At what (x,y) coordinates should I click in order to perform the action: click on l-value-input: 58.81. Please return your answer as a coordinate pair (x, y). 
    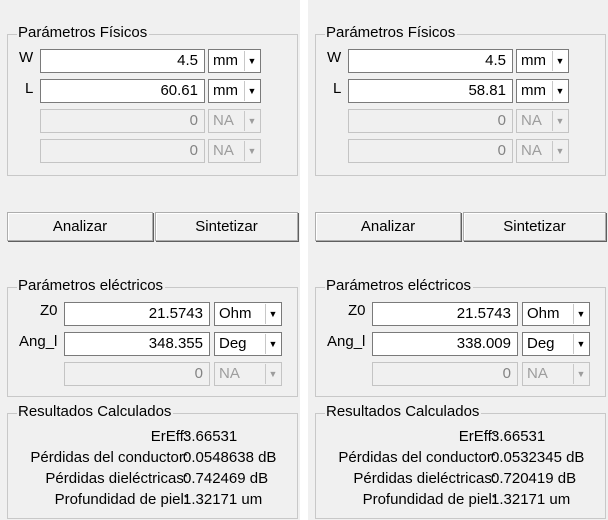
    Looking at the image, I should click on (430, 91).